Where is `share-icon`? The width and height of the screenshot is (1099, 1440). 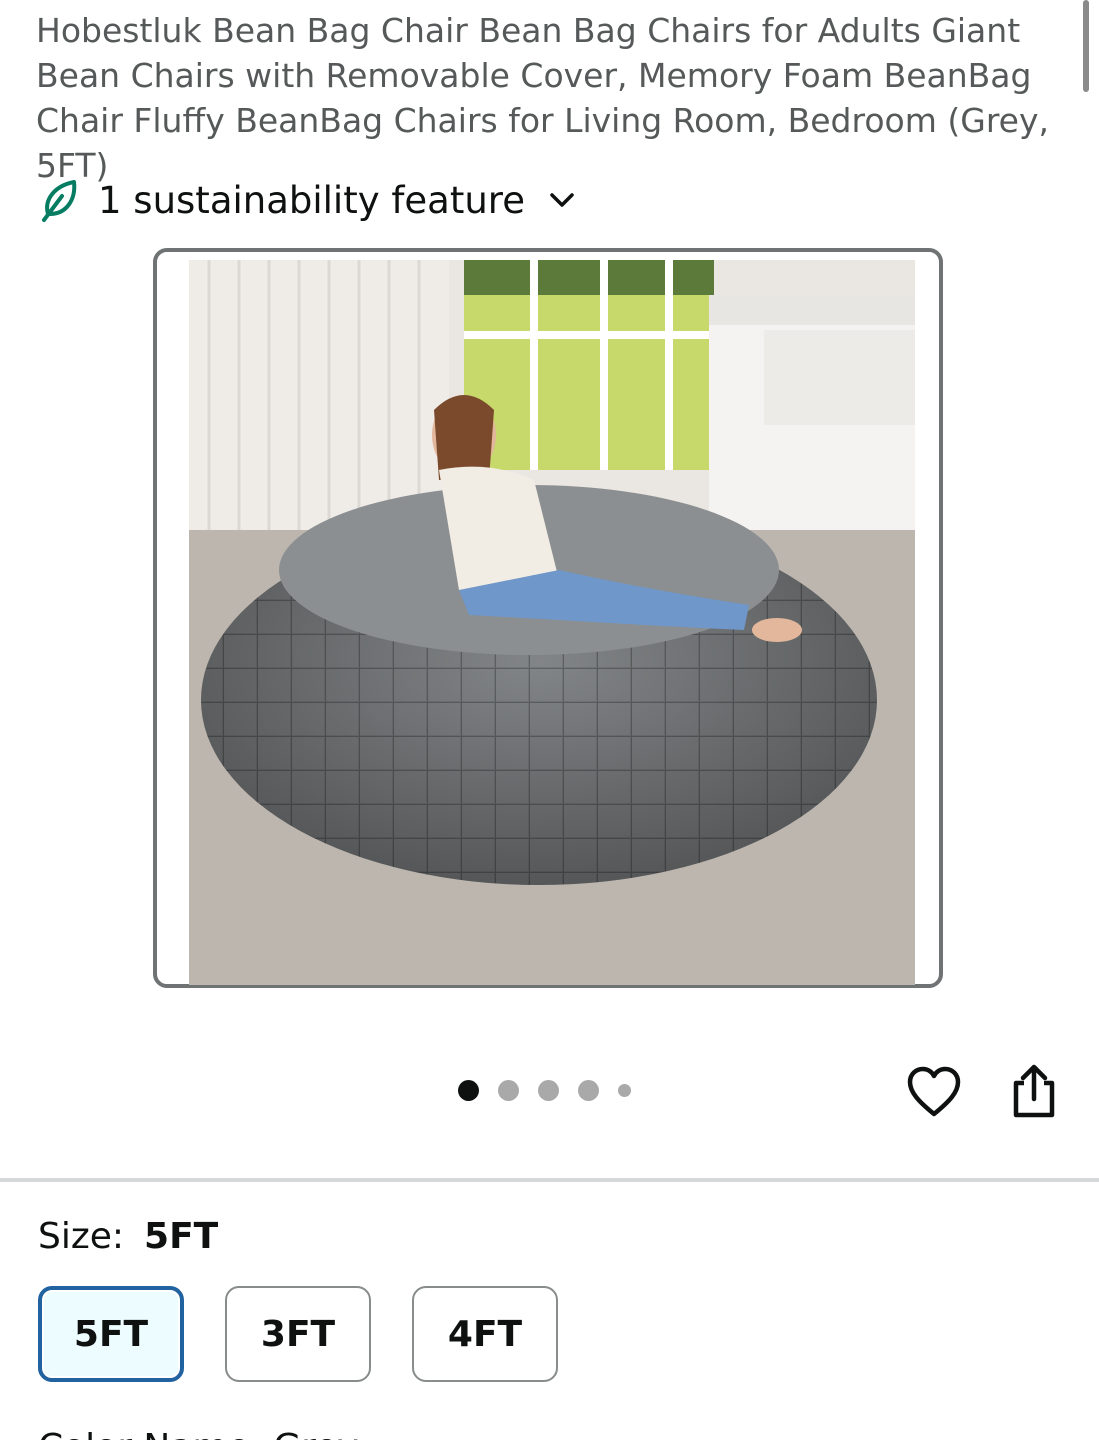
share-icon is located at coordinates (1034, 1091).